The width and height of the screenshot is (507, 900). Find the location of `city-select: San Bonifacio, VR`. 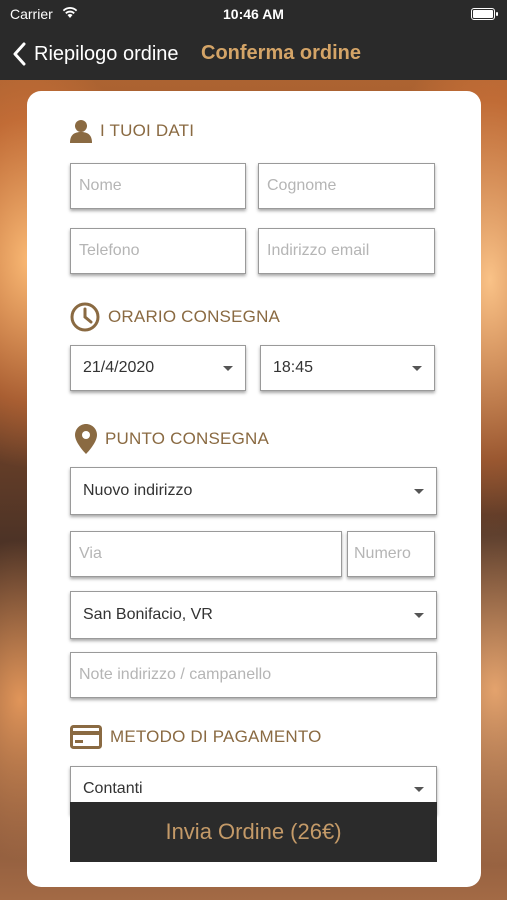

city-select: San Bonifacio, VR is located at coordinates (253, 615).